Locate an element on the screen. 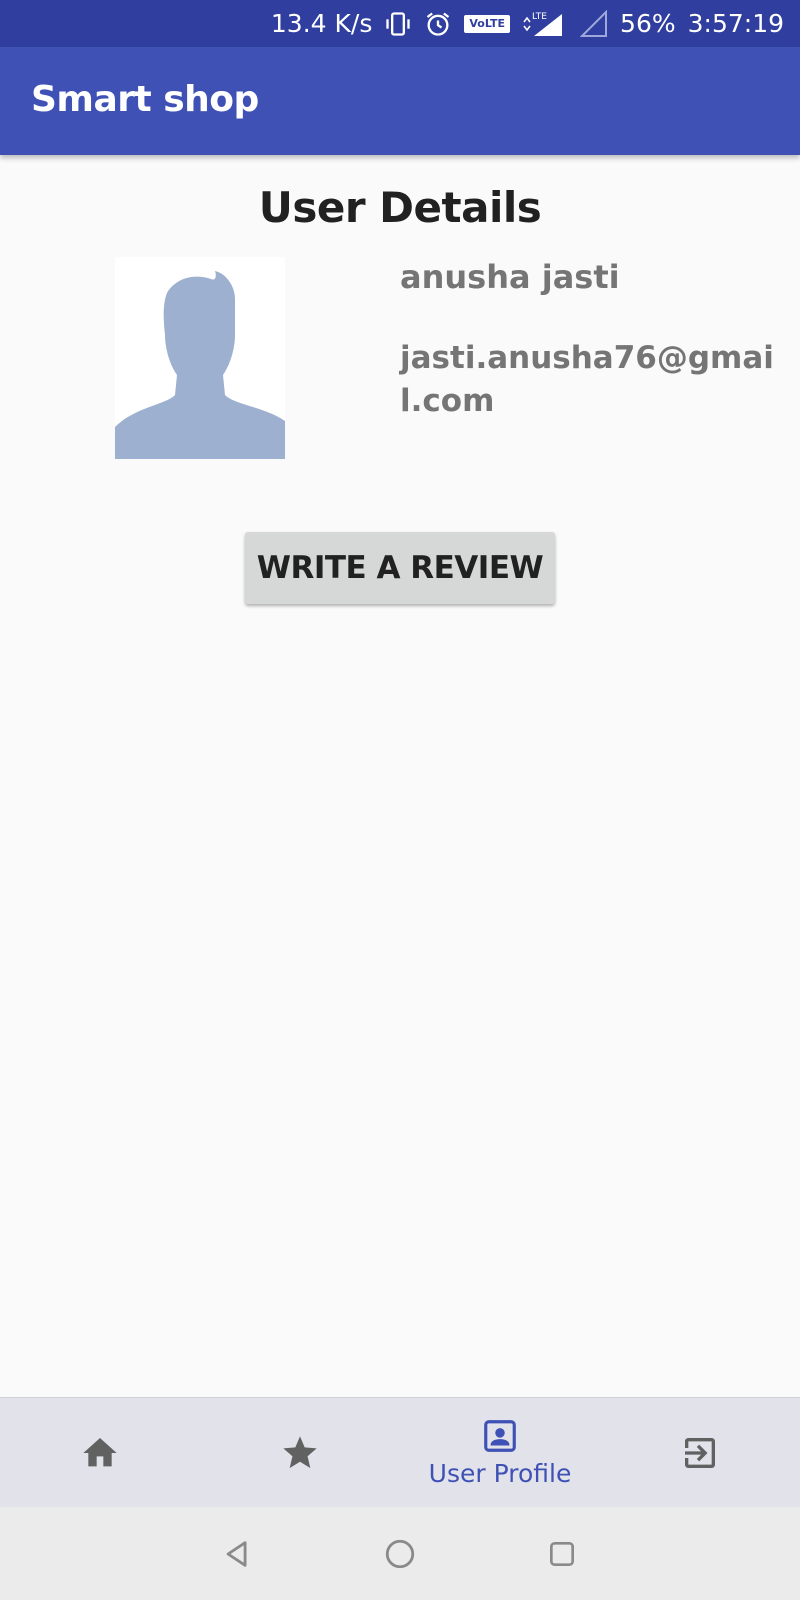  star-icon is located at coordinates (300, 1451).